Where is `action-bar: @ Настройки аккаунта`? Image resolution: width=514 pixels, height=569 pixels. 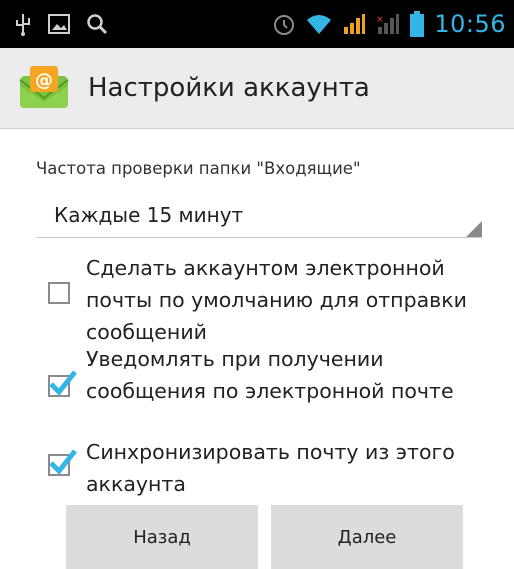
action-bar: @ Настройки аккаунта is located at coordinates (257, 88).